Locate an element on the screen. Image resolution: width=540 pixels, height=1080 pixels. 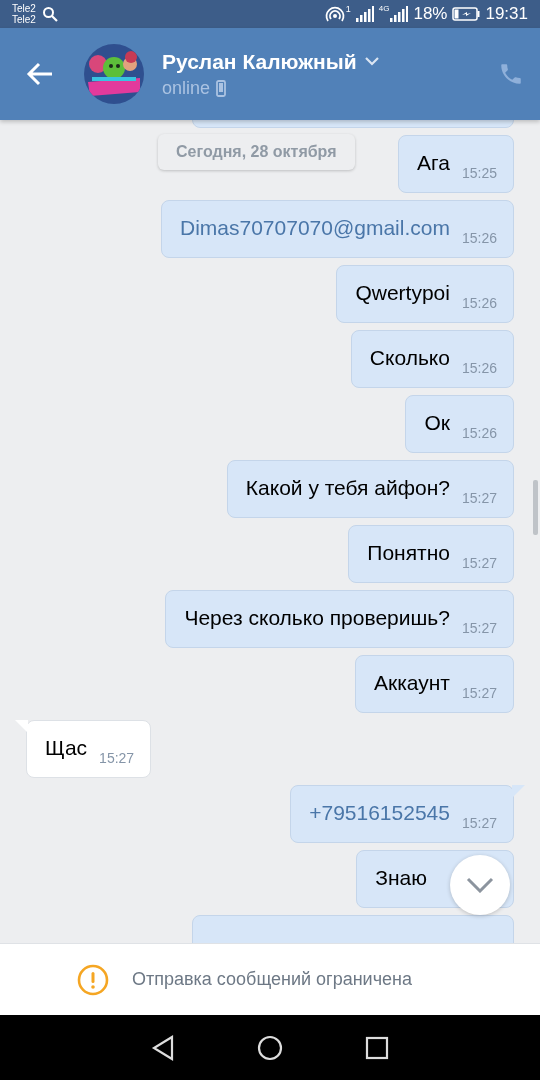
battery-percent: 18% is located at coordinates (430, 14).